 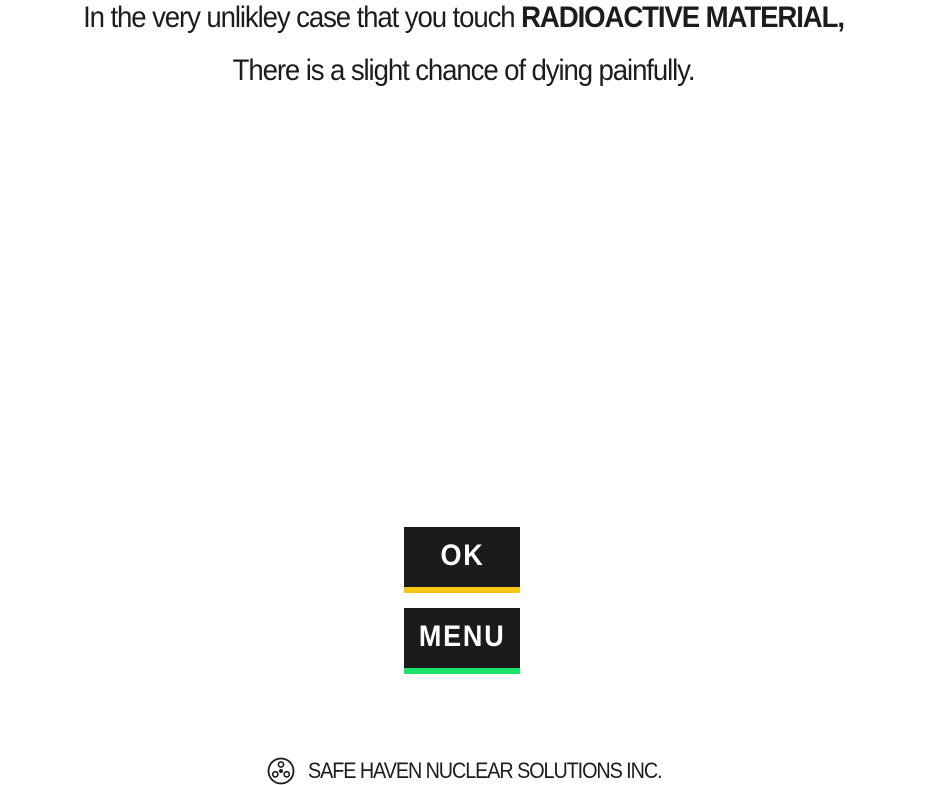 What do you see at coordinates (841, 17) in the screenshot?
I see `warning-text-suffix: ,` at bounding box center [841, 17].